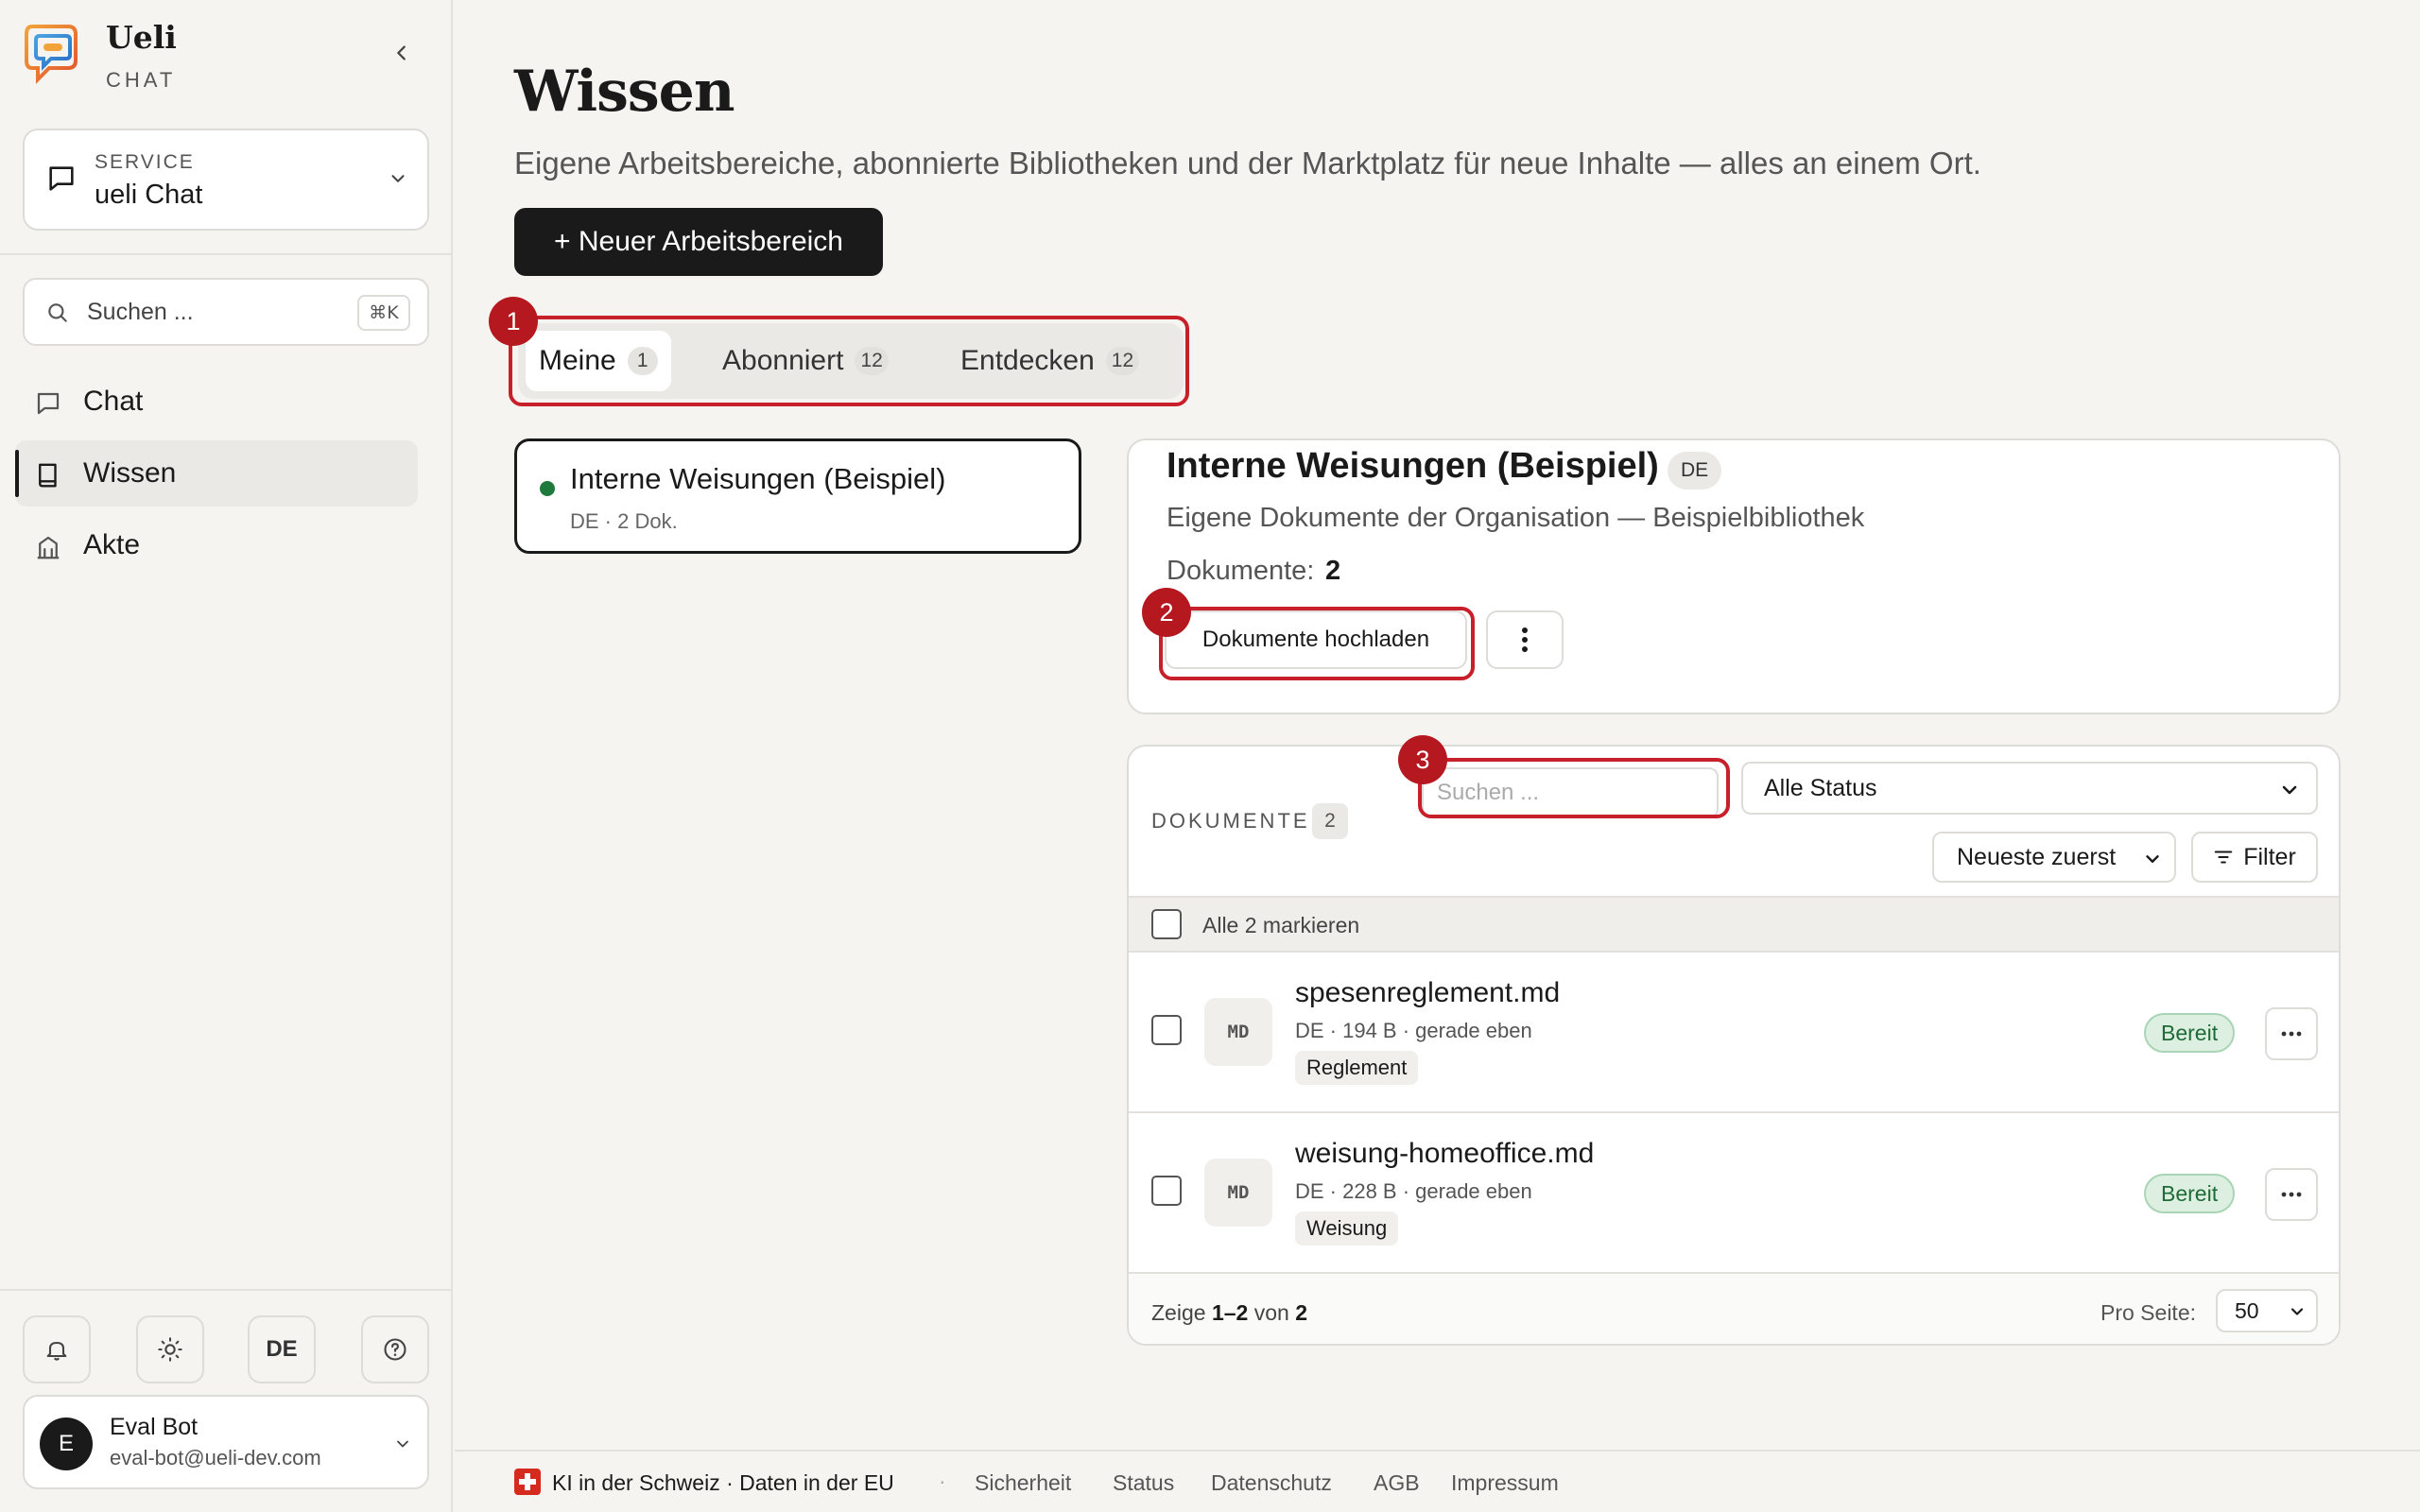 The width and height of the screenshot is (2420, 1512). What do you see at coordinates (170, 1349) in the screenshot?
I see `theme-toggle-button` at bounding box center [170, 1349].